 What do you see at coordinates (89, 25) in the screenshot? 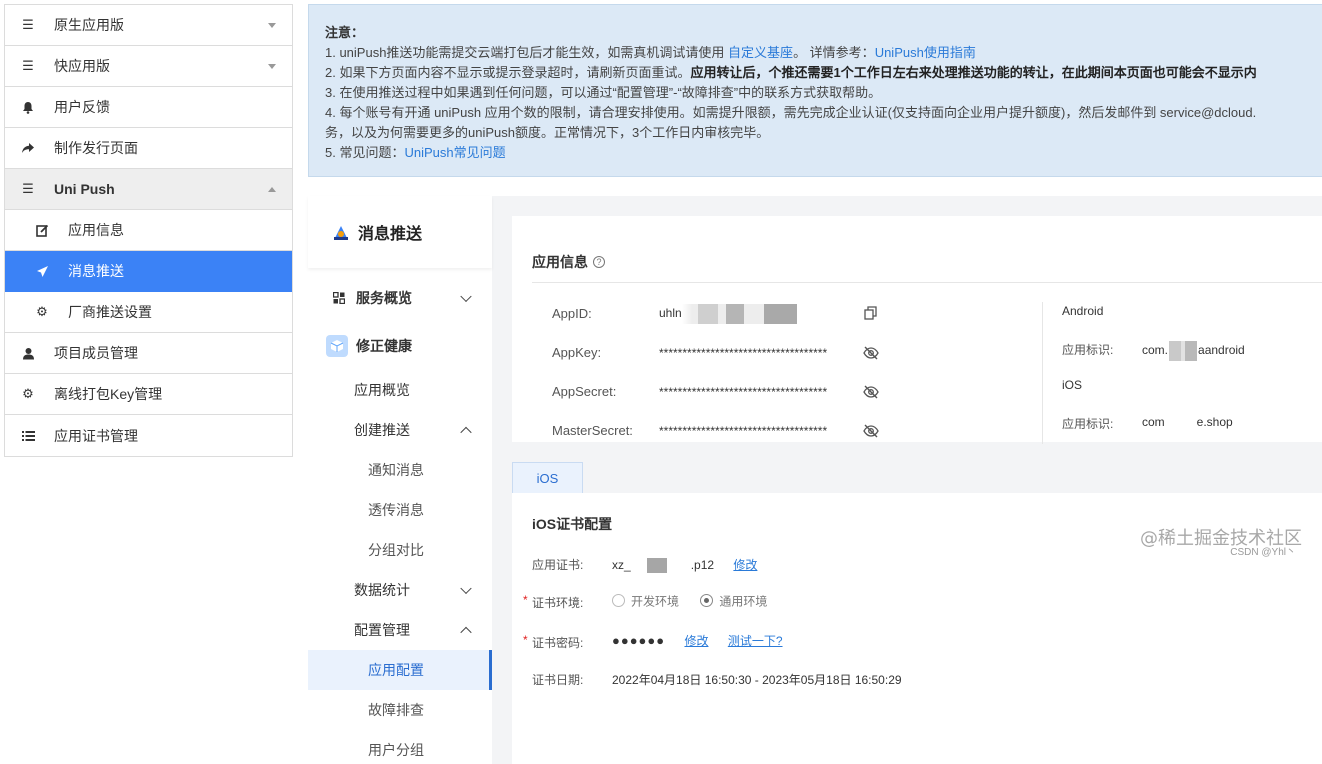
I see `menu-item-label: 原生应用版` at bounding box center [89, 25].